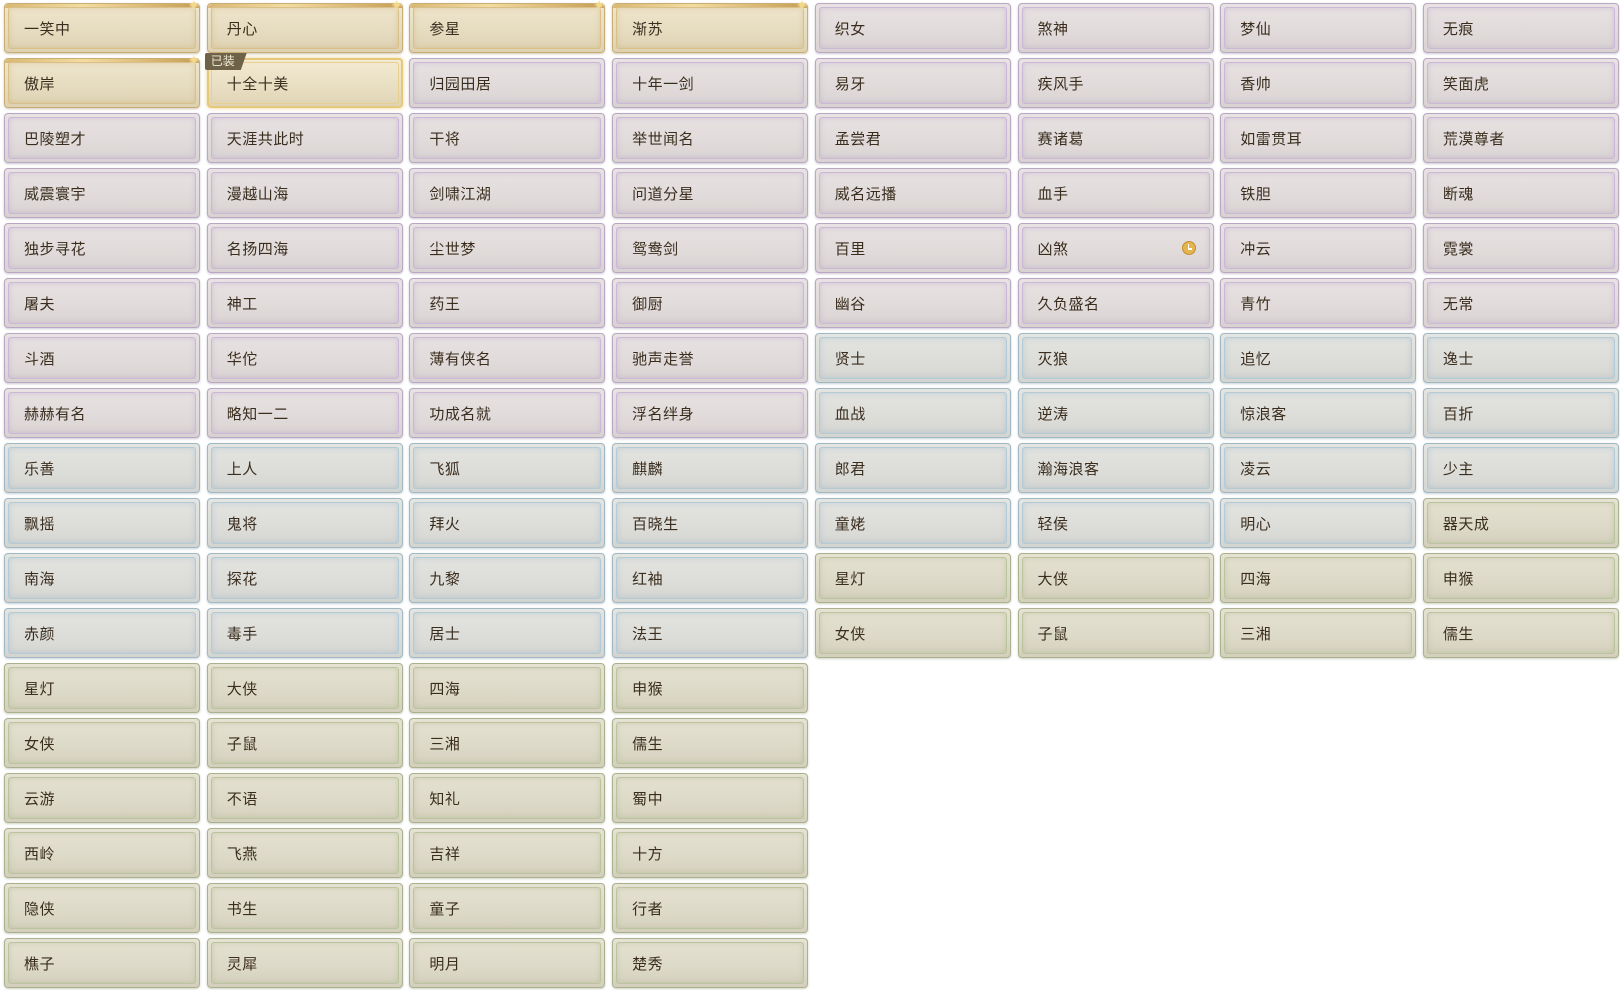  I want to click on title-tile: 九黎, so click(507, 578).